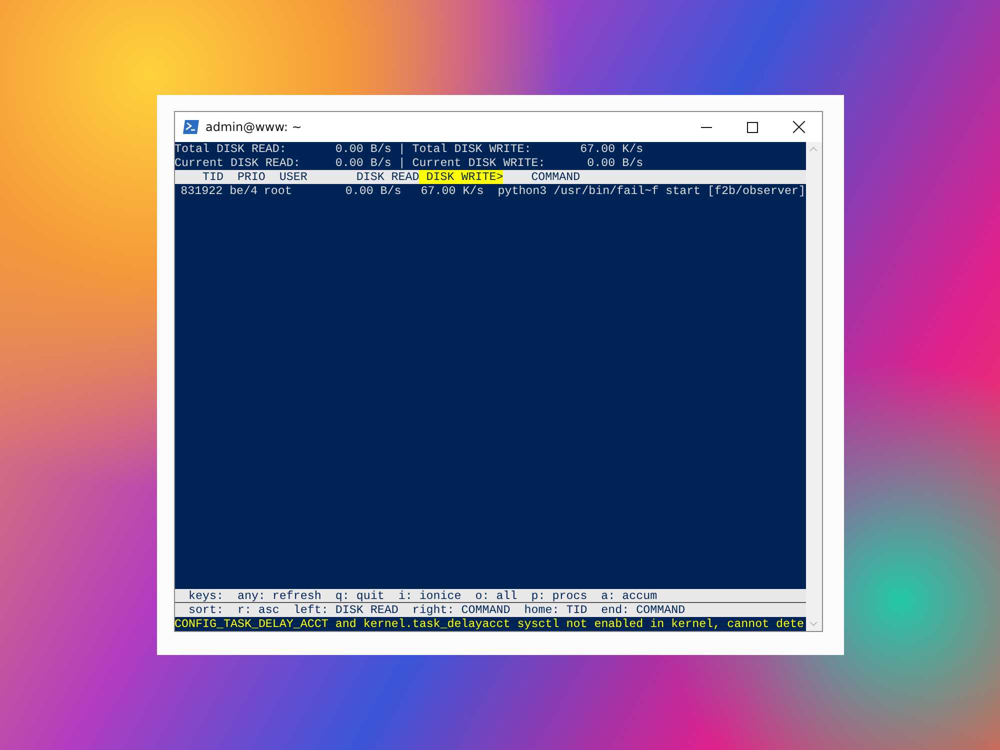 The image size is (1000, 750). What do you see at coordinates (611, 149) in the screenshot?
I see `summary-value: 67.00 K/s` at bounding box center [611, 149].